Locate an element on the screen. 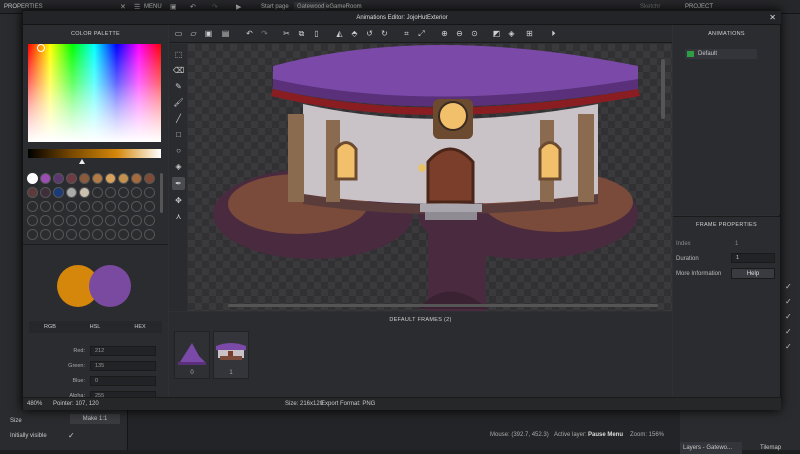 This screenshot has height=454, width=800. rectangle-icon: □ is located at coordinates (178, 134).